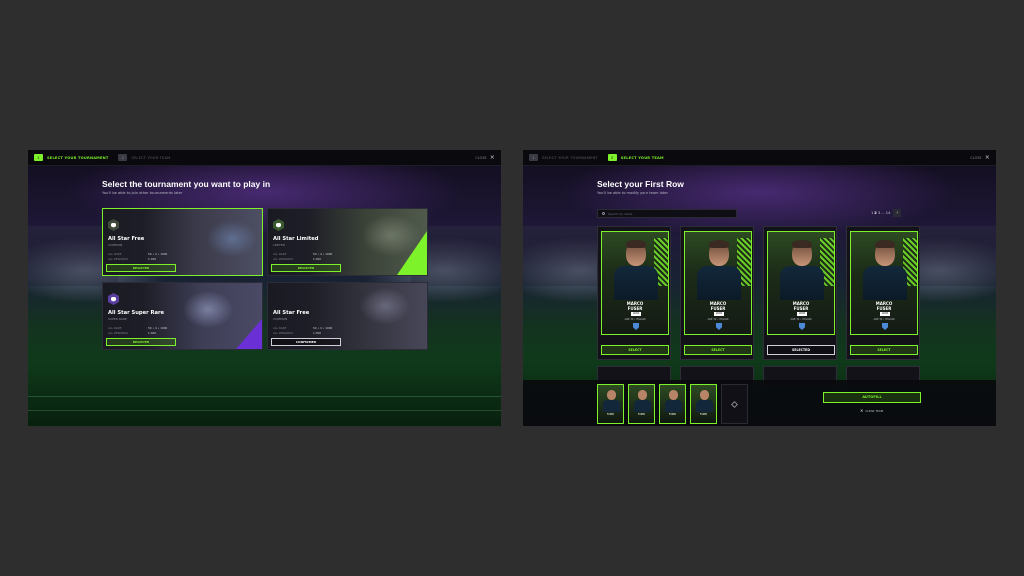 This screenshot has height=576, width=1024. I want to click on chevron-right-icon: ›, so click(897, 213).